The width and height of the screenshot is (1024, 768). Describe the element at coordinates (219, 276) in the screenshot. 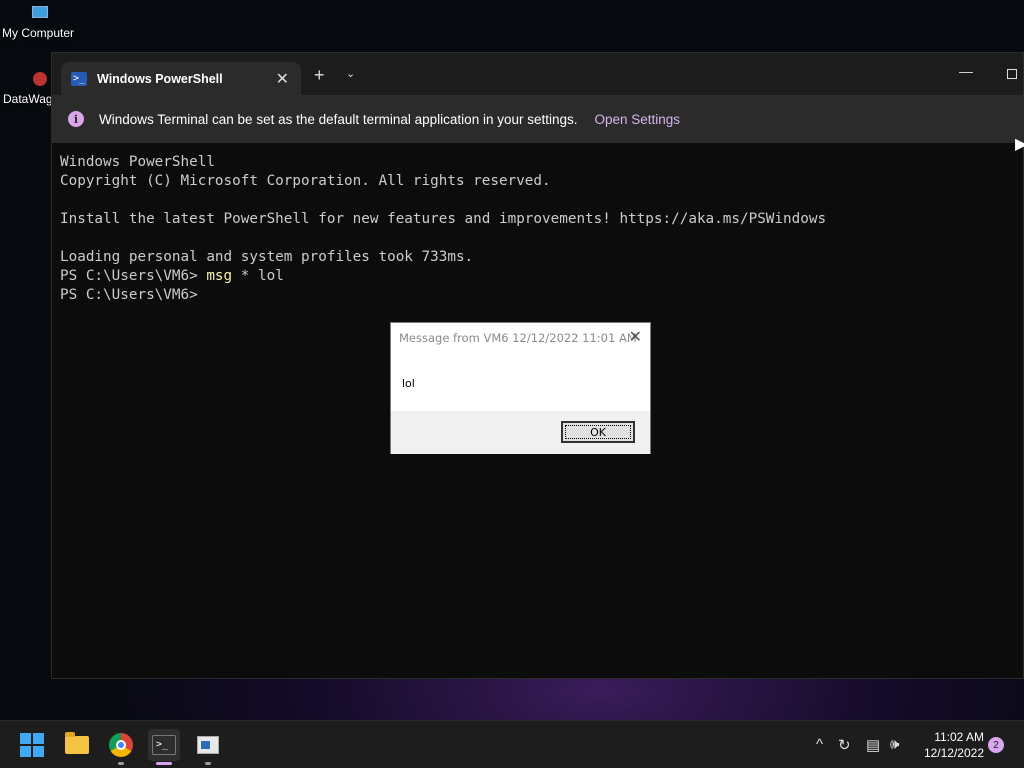

I see `command-name: msg` at that location.